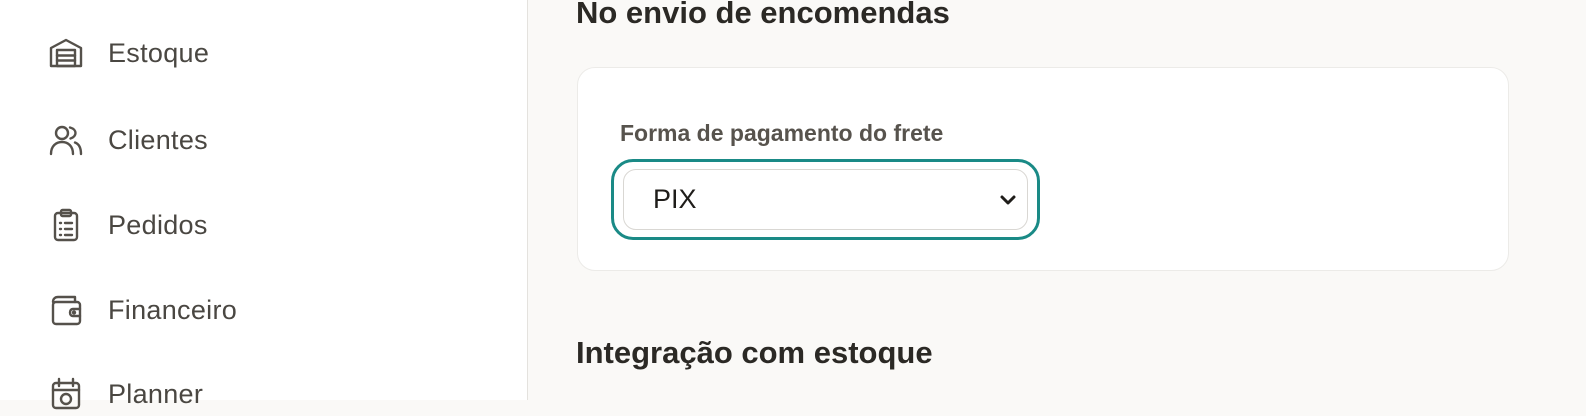 The image size is (1586, 416). I want to click on sidebar-item-clientes: Clientes, so click(263, 140).